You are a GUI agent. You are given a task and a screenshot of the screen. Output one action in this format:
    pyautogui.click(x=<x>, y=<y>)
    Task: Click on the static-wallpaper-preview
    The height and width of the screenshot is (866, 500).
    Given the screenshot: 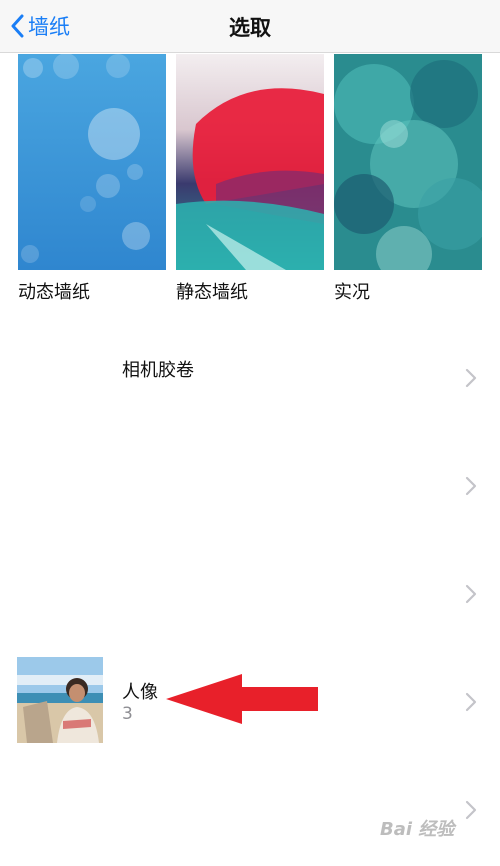 What is the action you would take?
    pyautogui.click(x=250, y=162)
    